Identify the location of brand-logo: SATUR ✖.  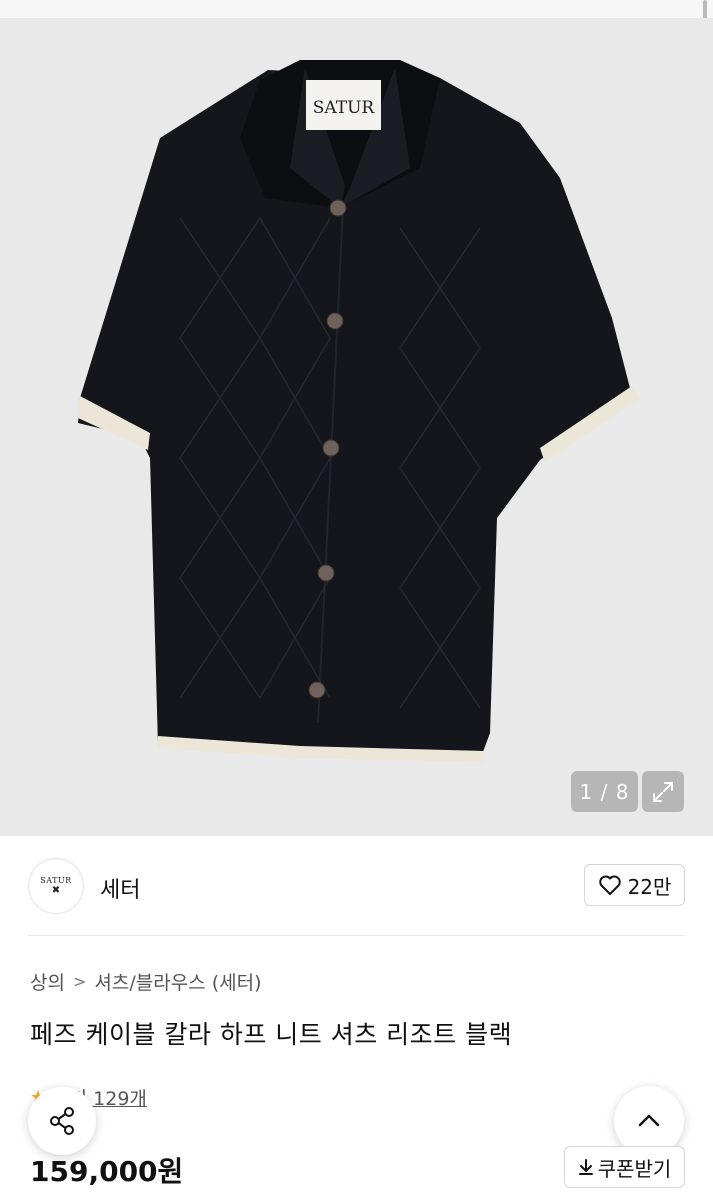
(56, 886).